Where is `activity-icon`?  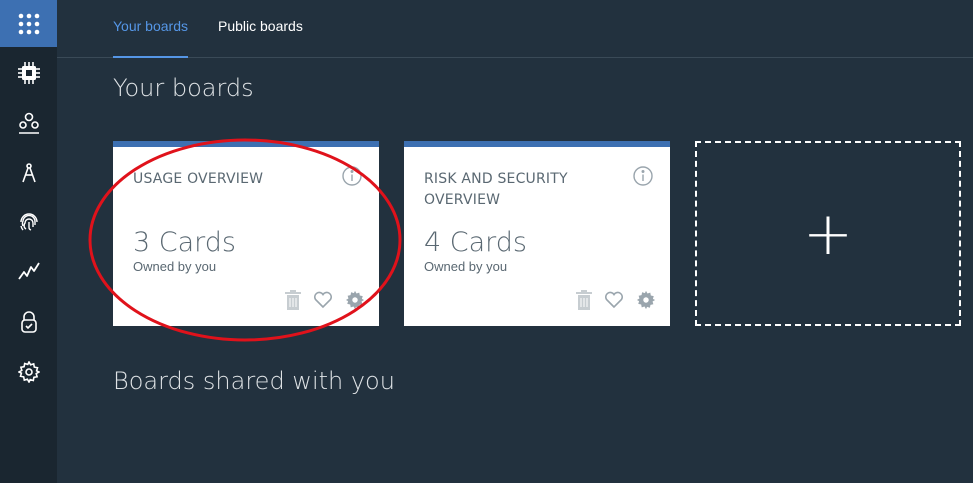 activity-icon is located at coordinates (28, 270).